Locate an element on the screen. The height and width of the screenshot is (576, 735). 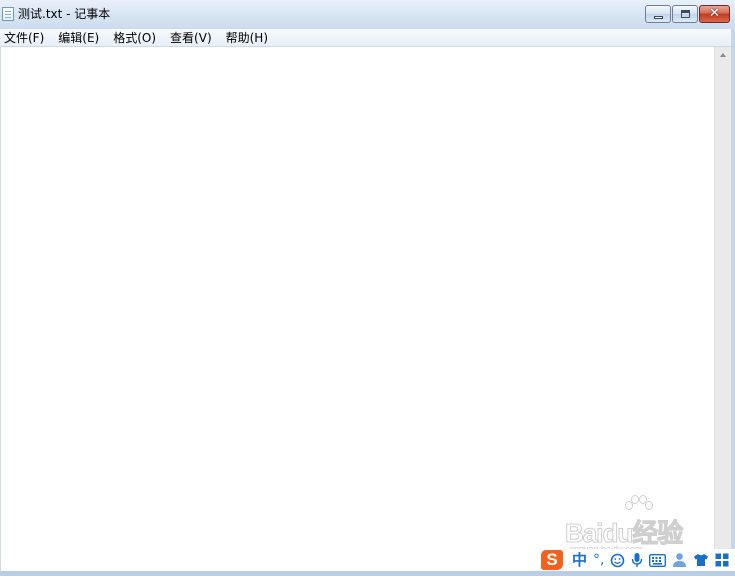
caption-buttons: ✕ is located at coordinates (687, 14).